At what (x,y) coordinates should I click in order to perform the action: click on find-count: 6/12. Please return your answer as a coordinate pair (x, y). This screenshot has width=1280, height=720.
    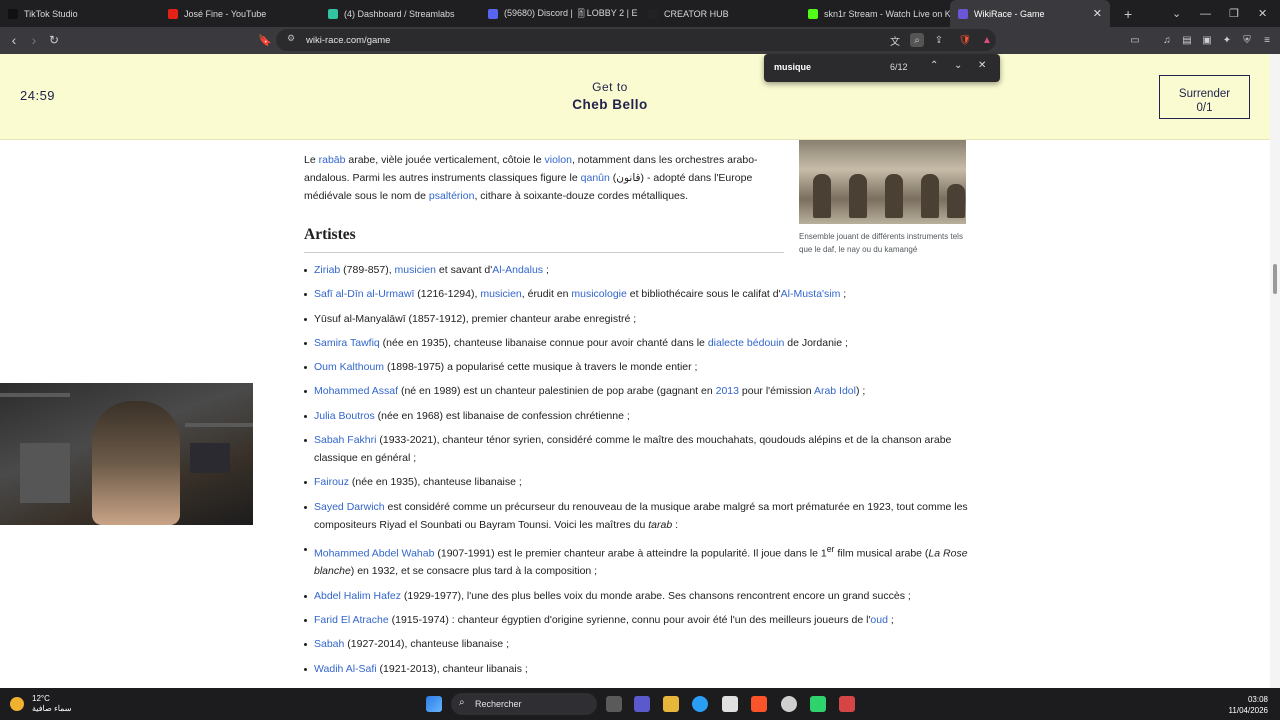
    Looking at the image, I should click on (899, 67).